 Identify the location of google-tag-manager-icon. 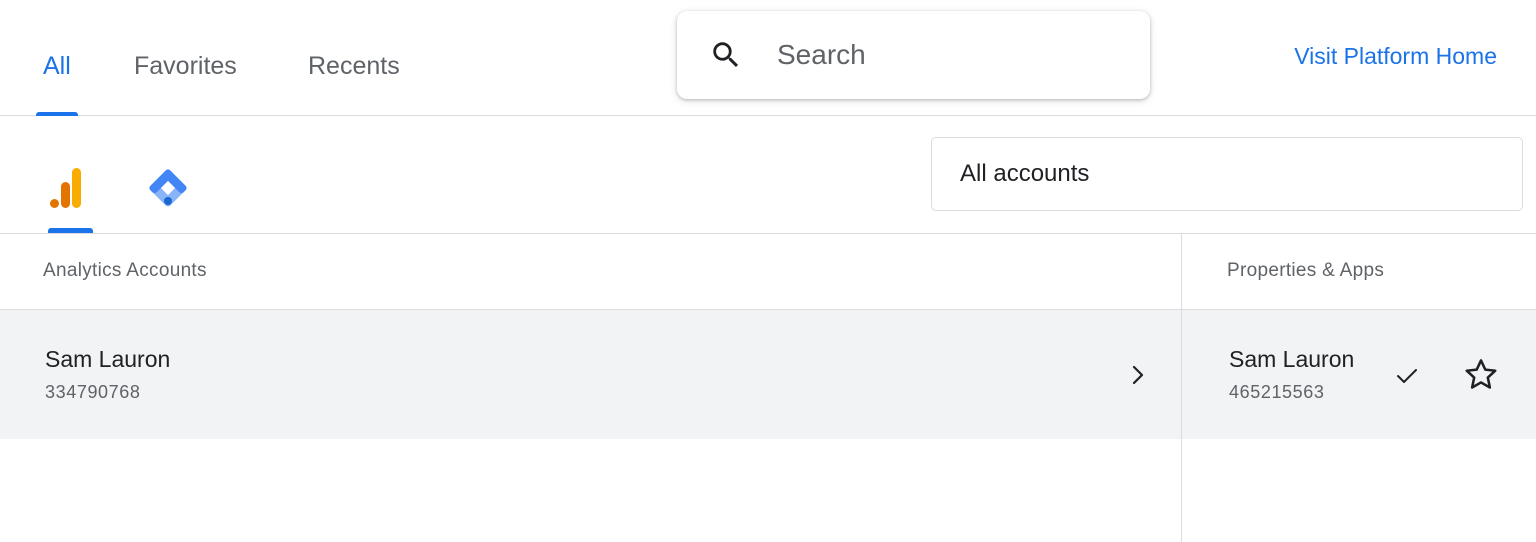
(168, 188).